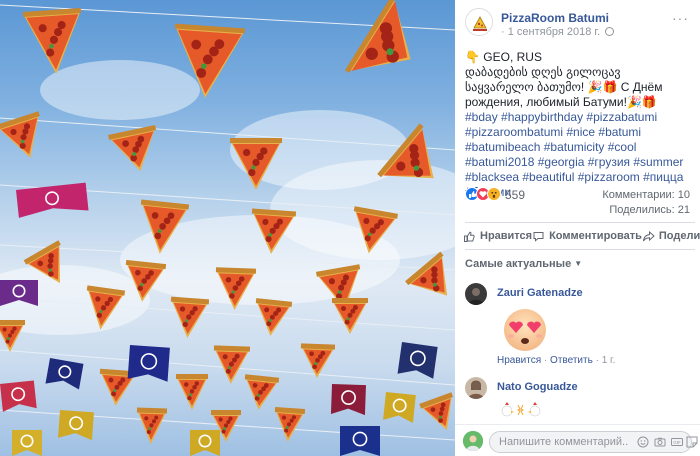 The image size is (700, 456). Describe the element at coordinates (525, 330) in the screenshot. I see `heart-eyes-emoji-sticker` at that location.